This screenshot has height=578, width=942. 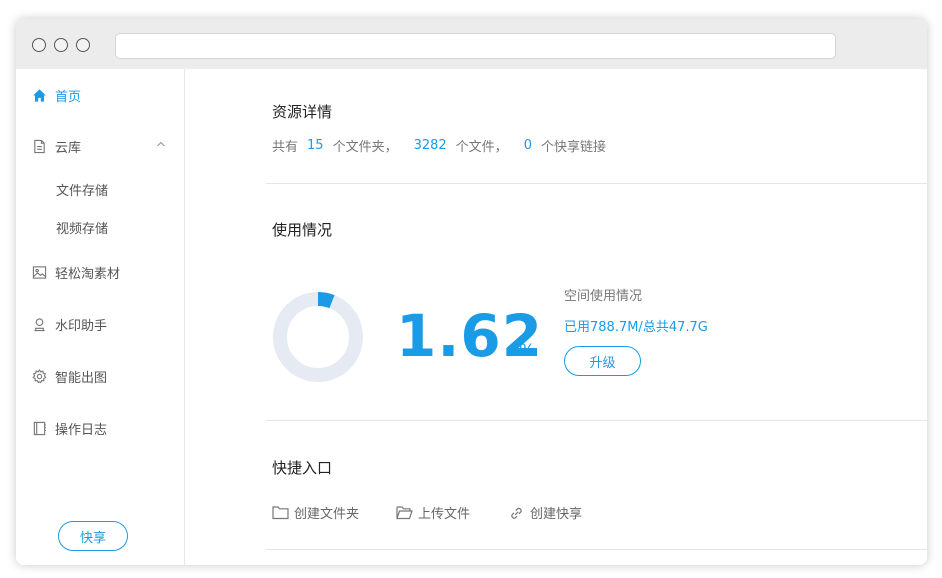 I want to click on open-folder-icon, so click(x=404, y=512).